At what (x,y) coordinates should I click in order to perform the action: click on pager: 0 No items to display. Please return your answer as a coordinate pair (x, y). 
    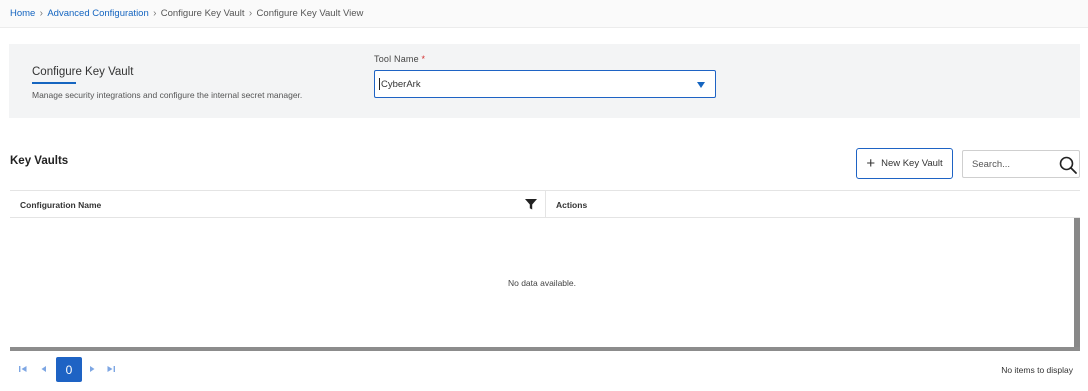
    Looking at the image, I should click on (545, 369).